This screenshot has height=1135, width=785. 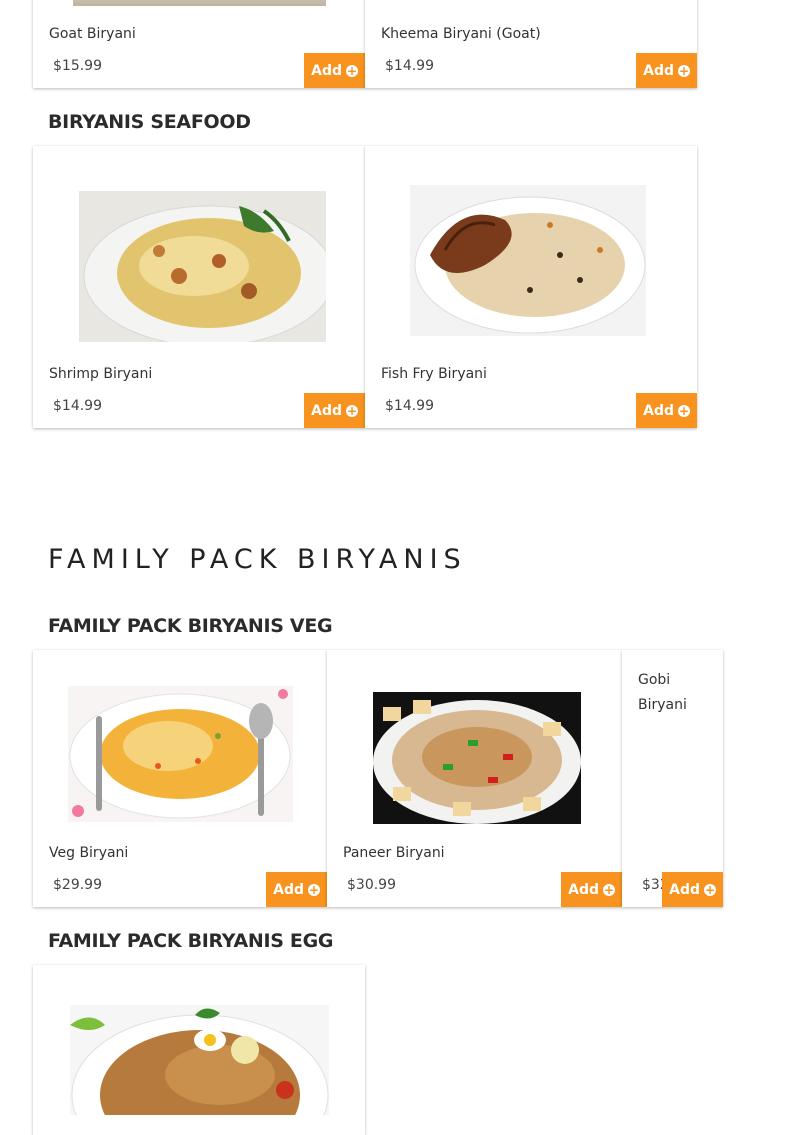 I want to click on fish-fry-biryani-photo, so click(x=530, y=265).